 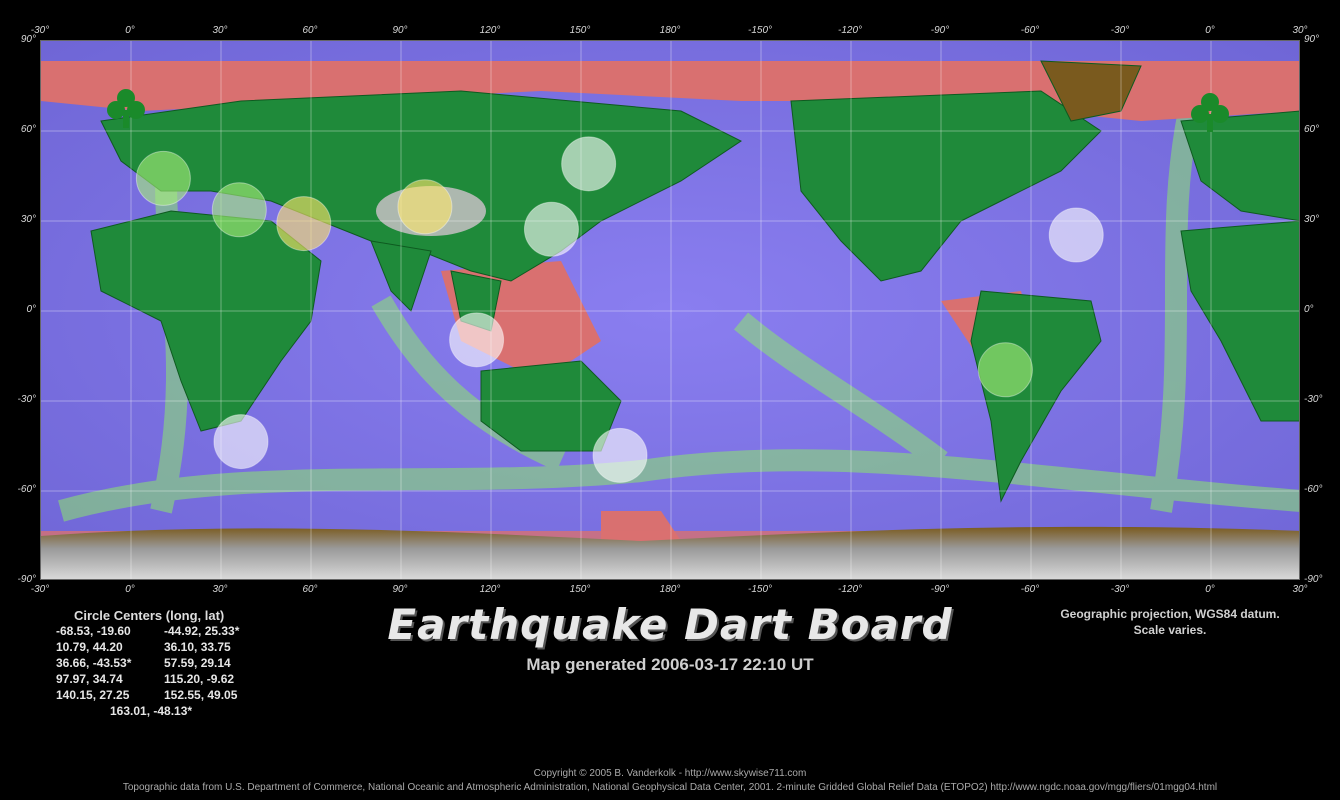 I want to click on legend-cell: -44.92, 25.33*, so click(x=202, y=631).